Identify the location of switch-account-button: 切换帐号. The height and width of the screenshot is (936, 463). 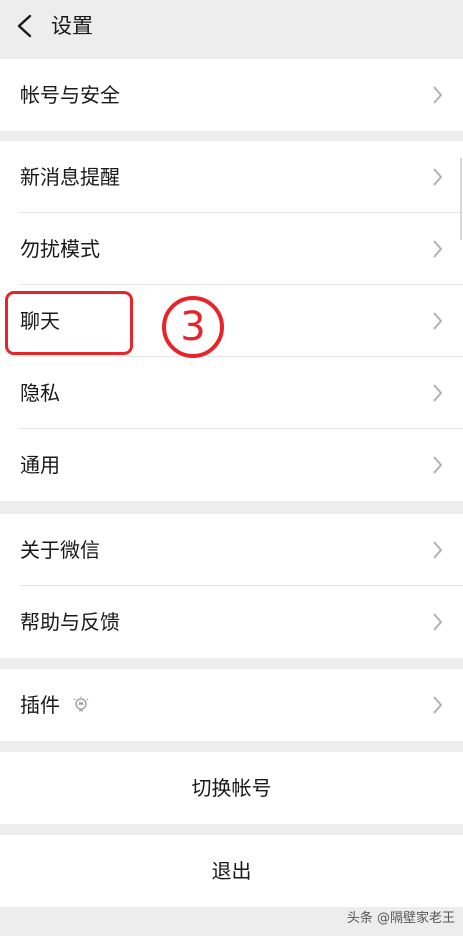
(231, 788).